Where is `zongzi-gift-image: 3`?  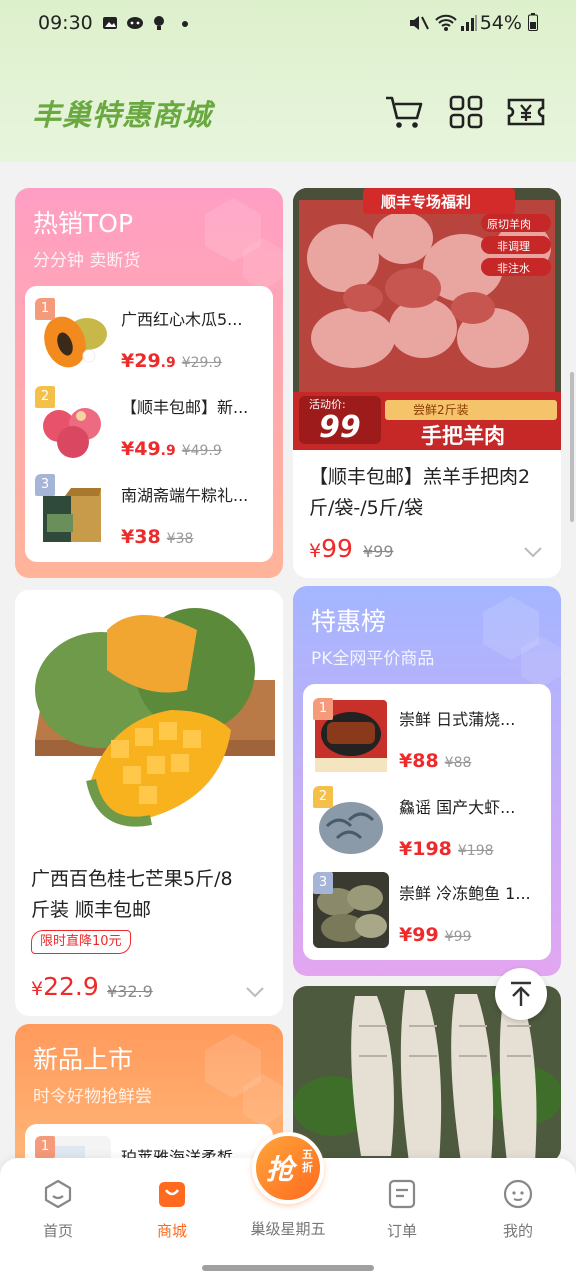
zongzi-gift-image: 3 is located at coordinates (73, 512).